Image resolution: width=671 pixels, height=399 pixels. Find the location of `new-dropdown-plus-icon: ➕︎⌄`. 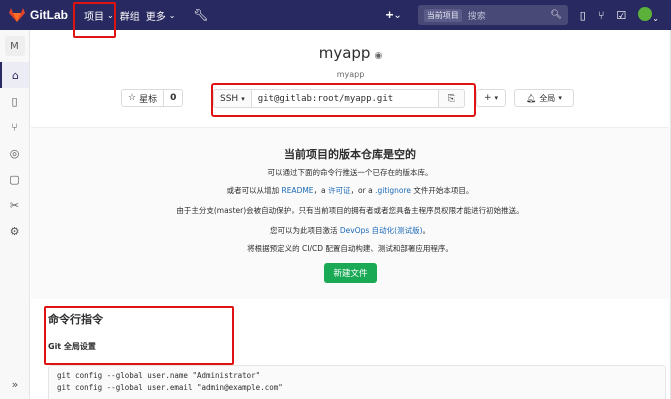

new-dropdown-plus-icon: ➕︎⌄ is located at coordinates (394, 15).